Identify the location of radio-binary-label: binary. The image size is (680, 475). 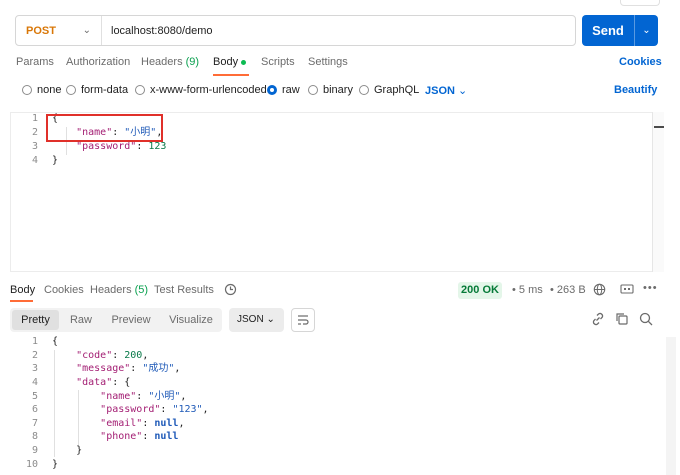
(338, 90).